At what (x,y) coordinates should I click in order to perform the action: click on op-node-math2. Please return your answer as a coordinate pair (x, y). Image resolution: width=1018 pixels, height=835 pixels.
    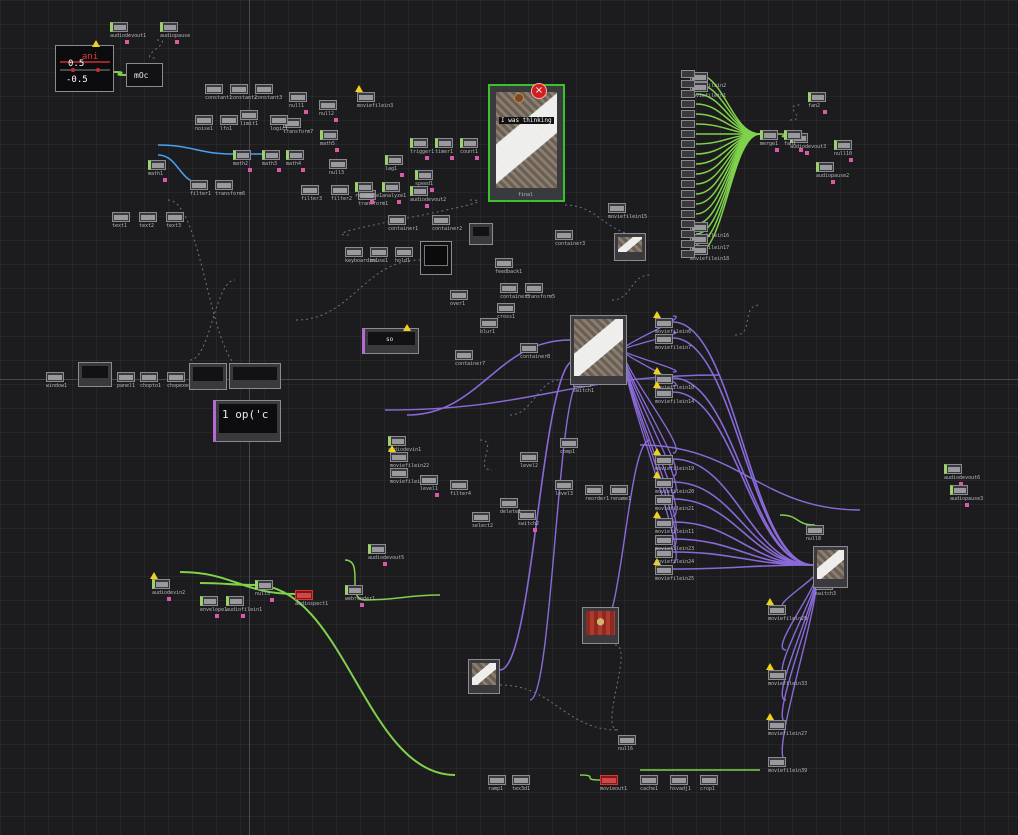
    Looking at the image, I should click on (242, 155).